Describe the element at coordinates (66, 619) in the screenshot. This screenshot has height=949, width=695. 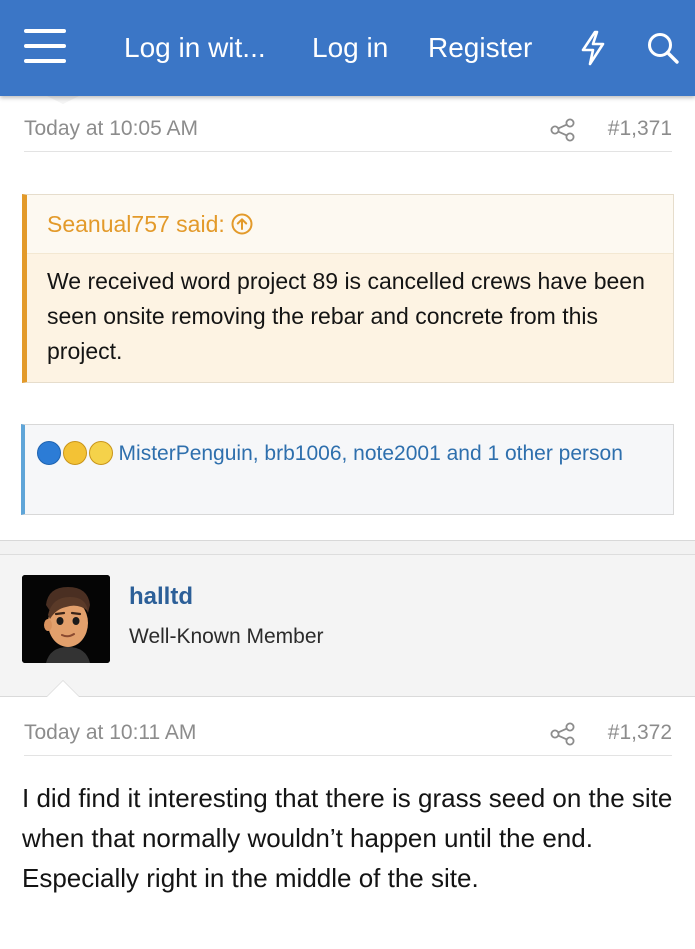
I see `avatar` at that location.